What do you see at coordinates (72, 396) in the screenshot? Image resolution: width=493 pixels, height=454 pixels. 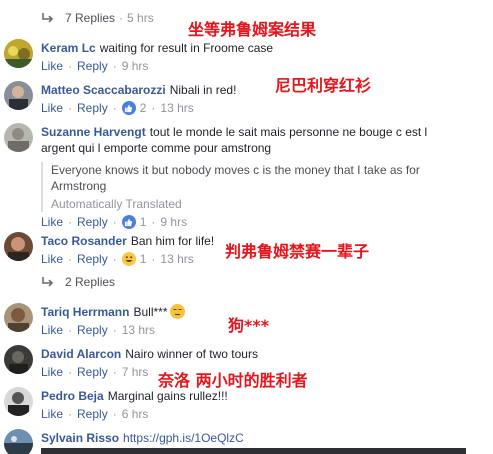 I see `commenter-name: Pedro Beja` at bounding box center [72, 396].